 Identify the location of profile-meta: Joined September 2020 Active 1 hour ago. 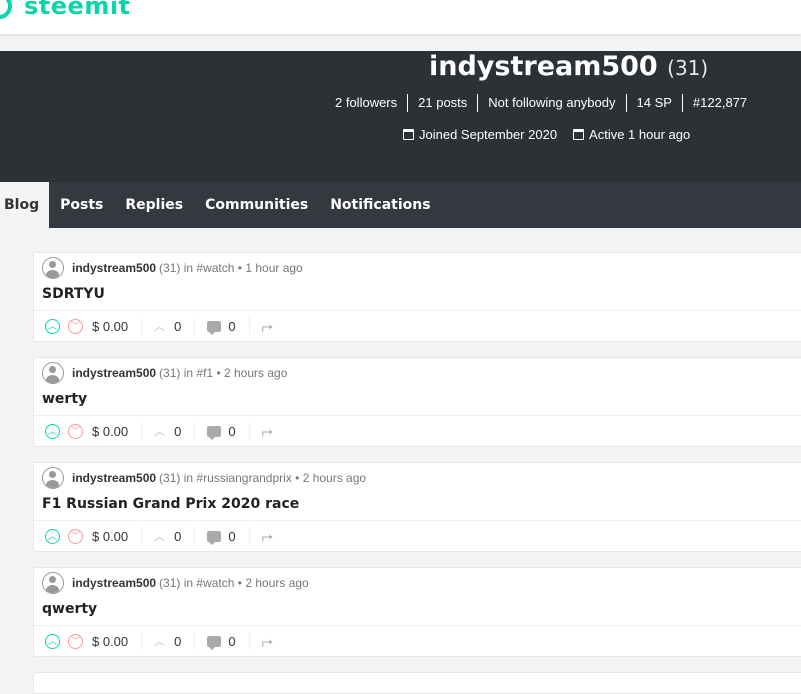
(546, 134).